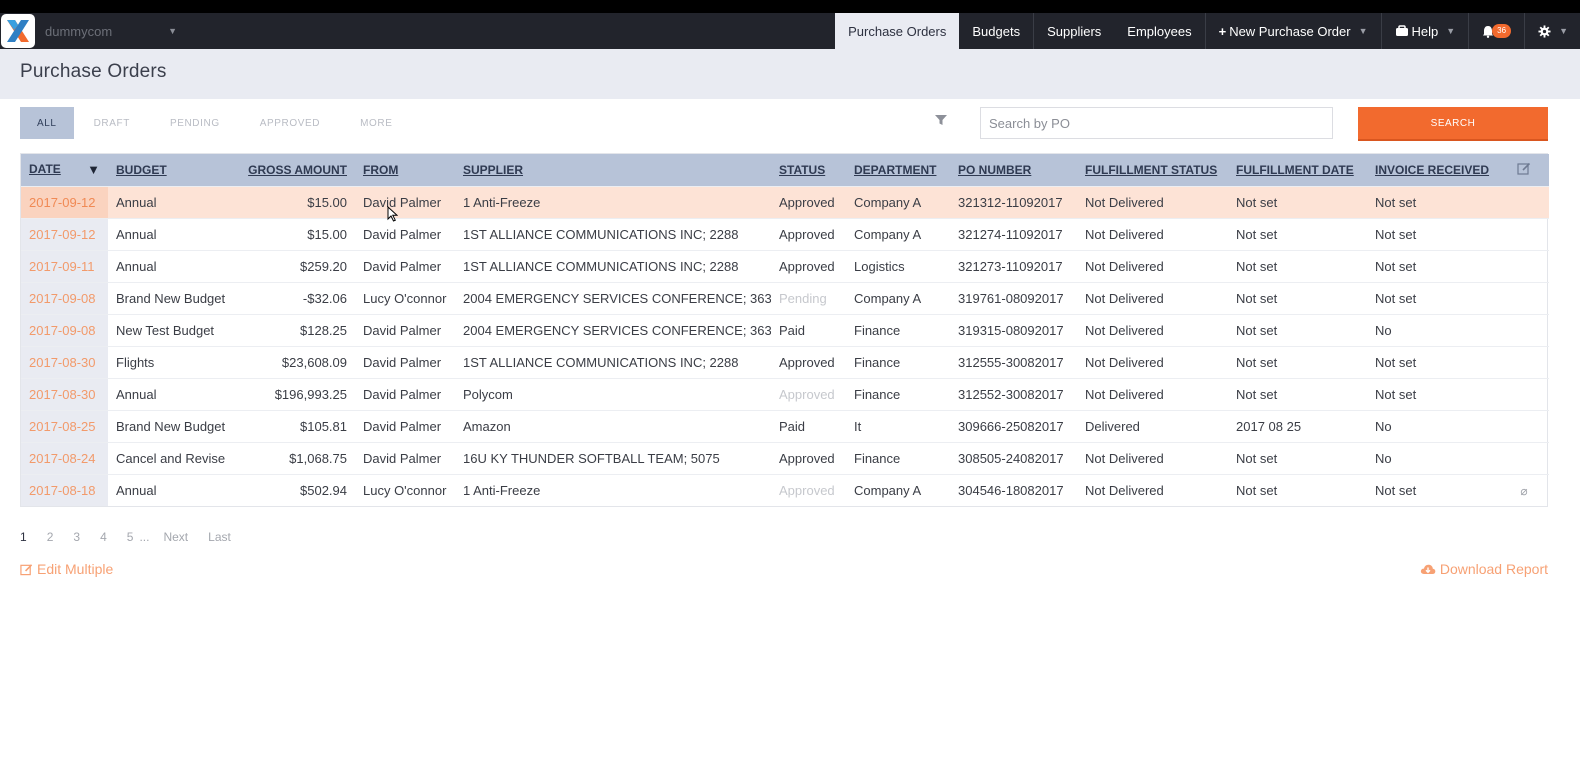  Describe the element at coordinates (790, 6) in the screenshot. I see `top-black-band` at that location.